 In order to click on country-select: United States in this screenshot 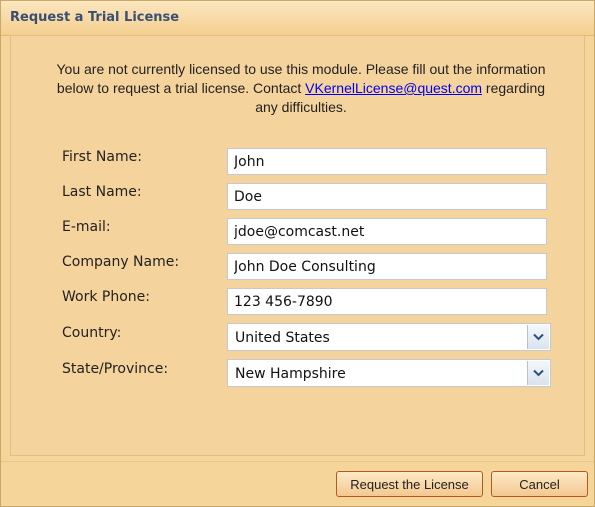, I will do `click(389, 337)`.